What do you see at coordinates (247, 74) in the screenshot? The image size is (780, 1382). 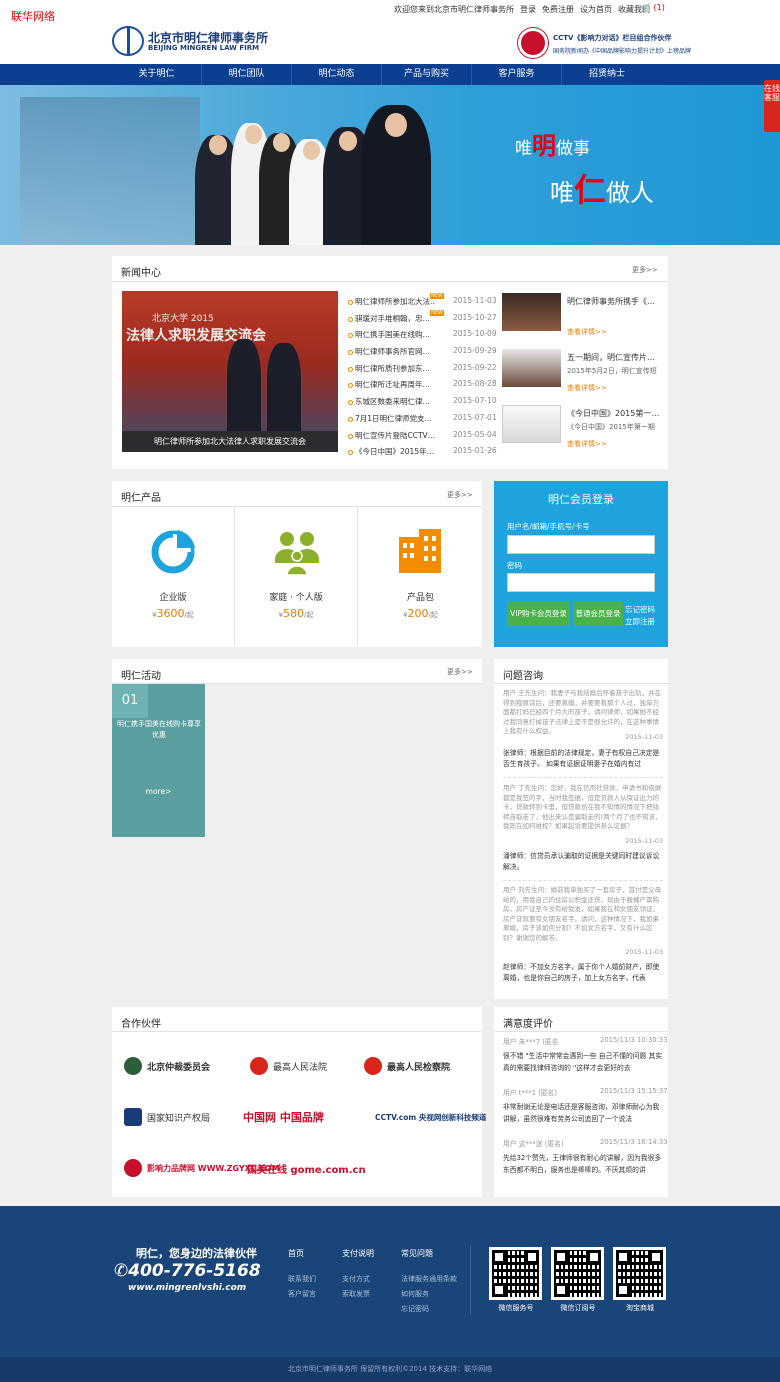 I see `nav-team: 明仁团队` at bounding box center [247, 74].